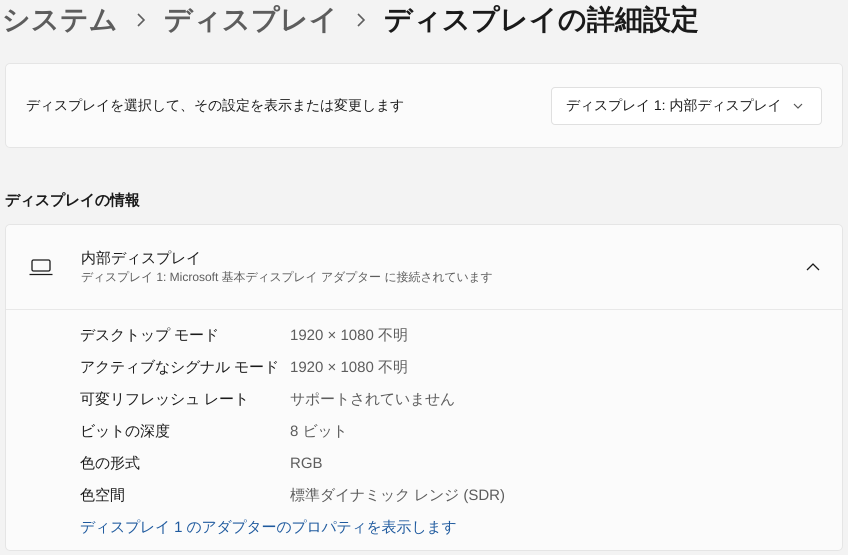 The image size is (848, 555). Describe the element at coordinates (397, 496) in the screenshot. I see `info-value: 標準ダイナミック レンジ (SDR)` at that location.